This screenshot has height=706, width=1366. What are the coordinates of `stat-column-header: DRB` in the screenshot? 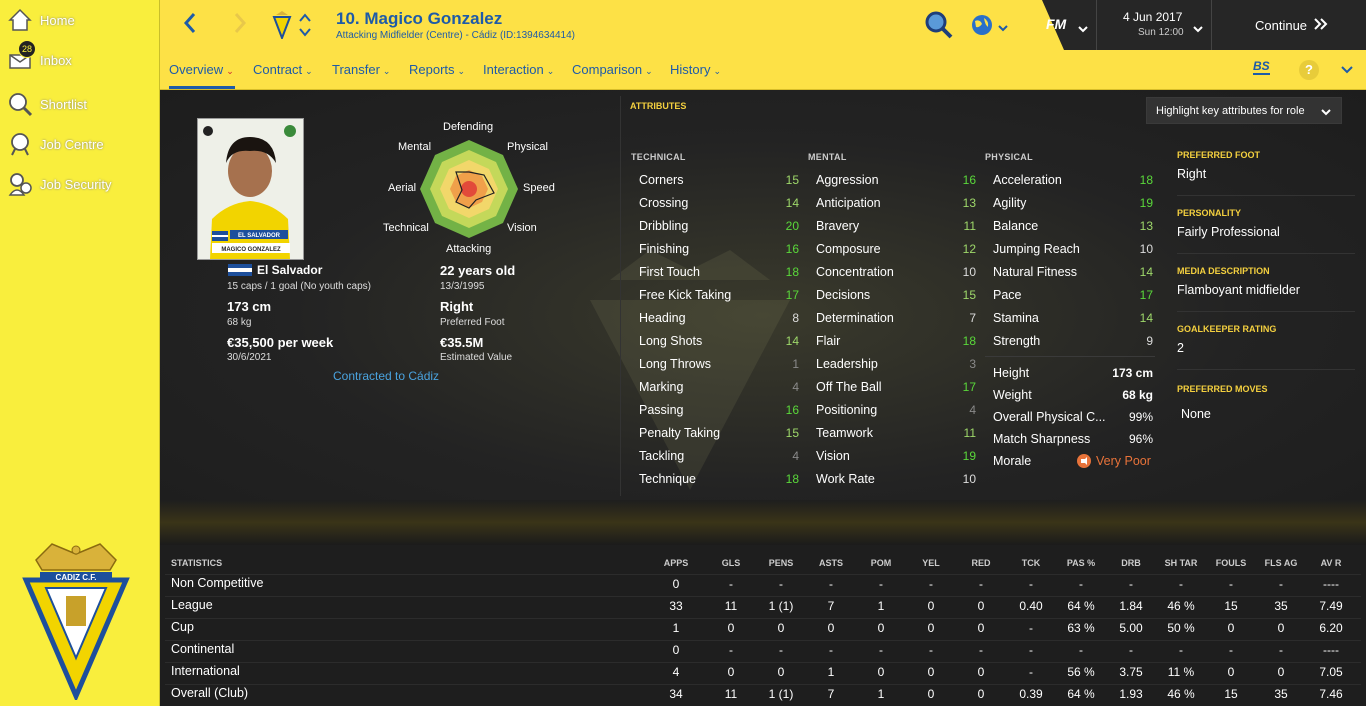 It's located at (1131, 563).